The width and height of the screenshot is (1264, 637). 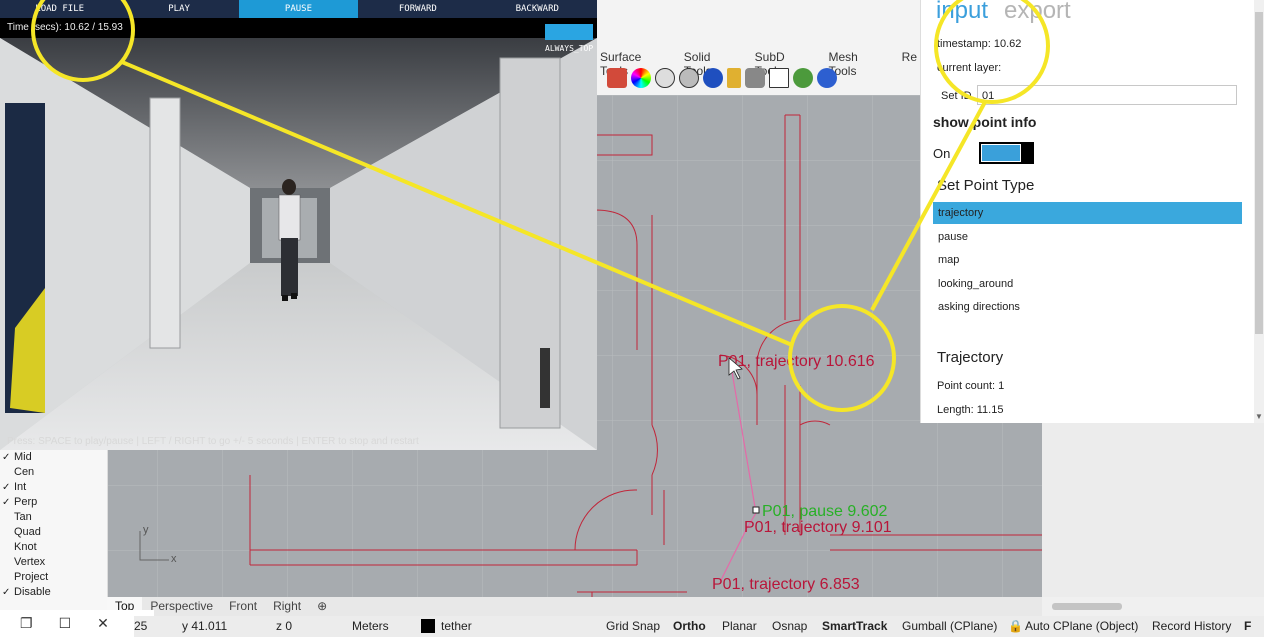 I want to click on extrude-icon, so click(x=617, y=78).